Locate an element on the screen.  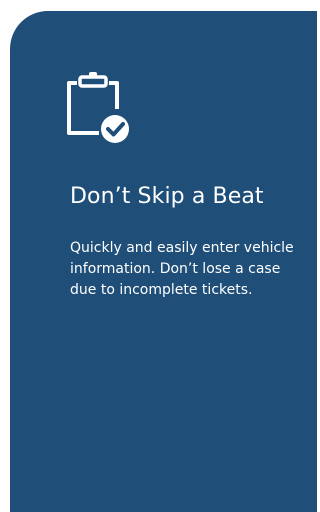
clipboard-check-icon is located at coordinates (100, 109).